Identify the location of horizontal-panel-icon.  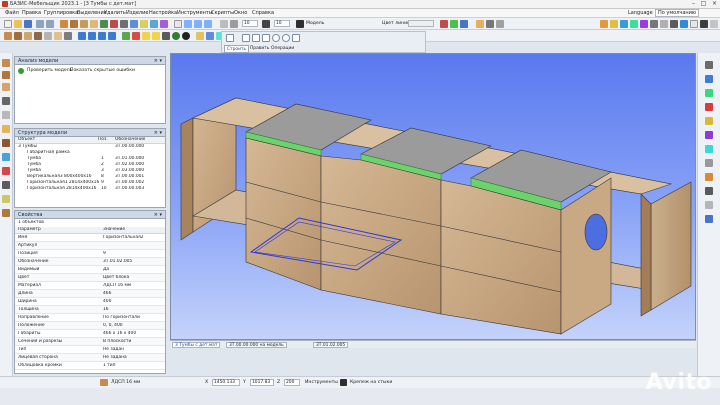
(6, 75).